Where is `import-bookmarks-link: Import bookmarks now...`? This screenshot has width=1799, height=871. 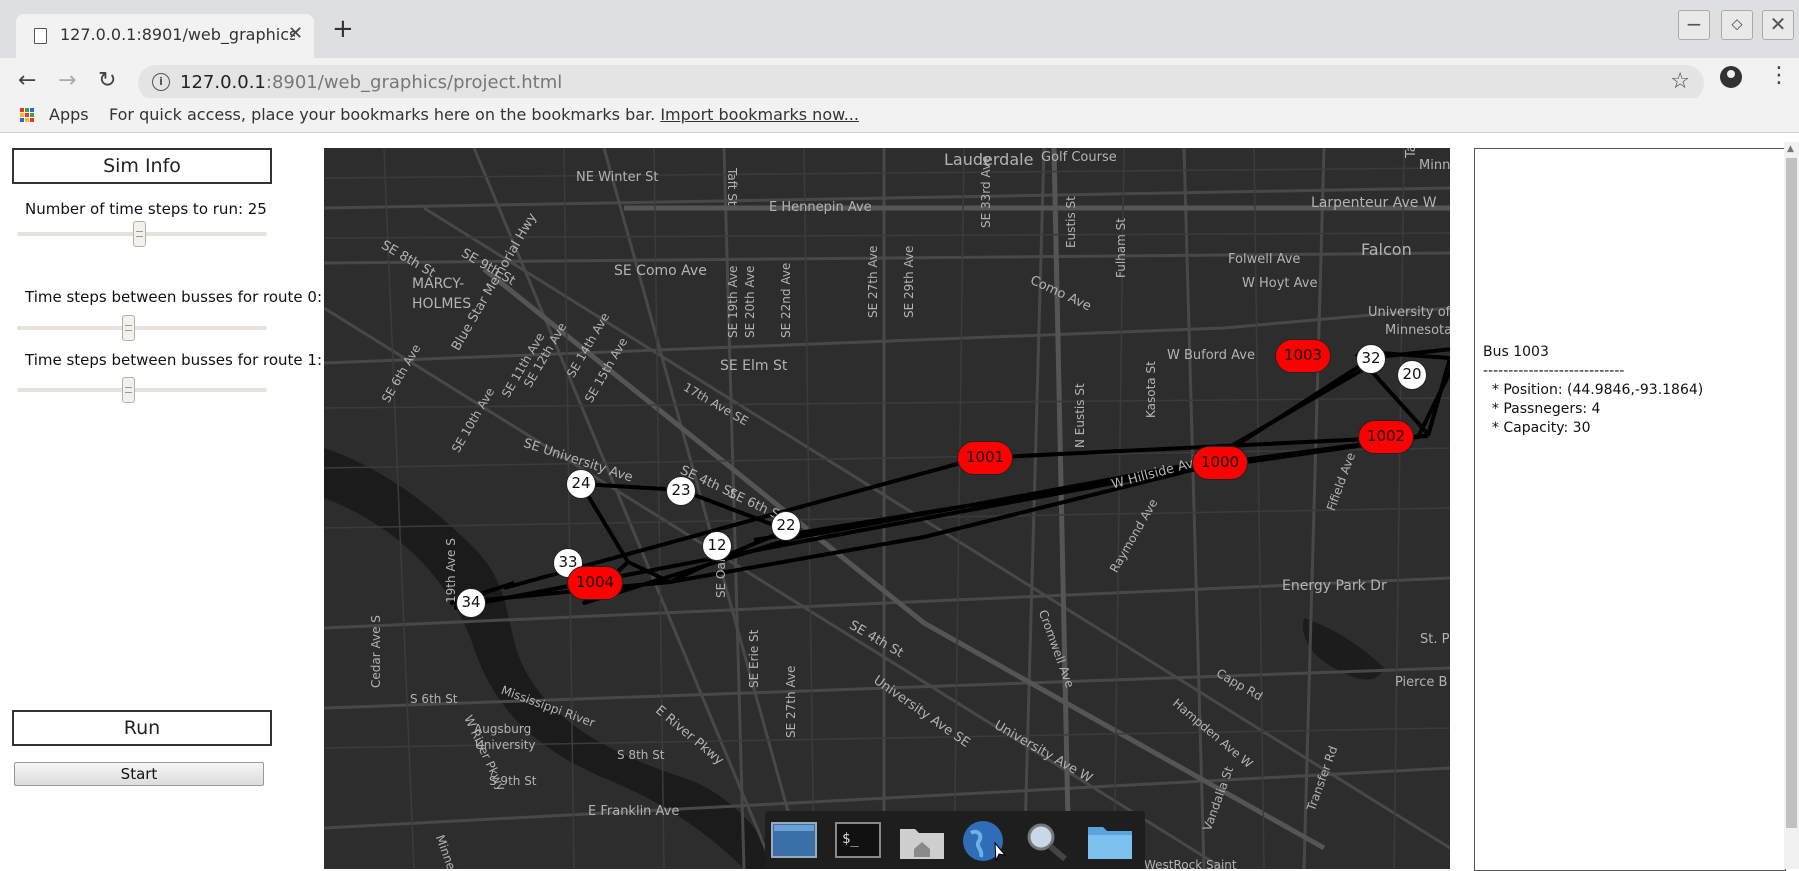
import-bookmarks-link: Import bookmarks now... is located at coordinates (759, 114).